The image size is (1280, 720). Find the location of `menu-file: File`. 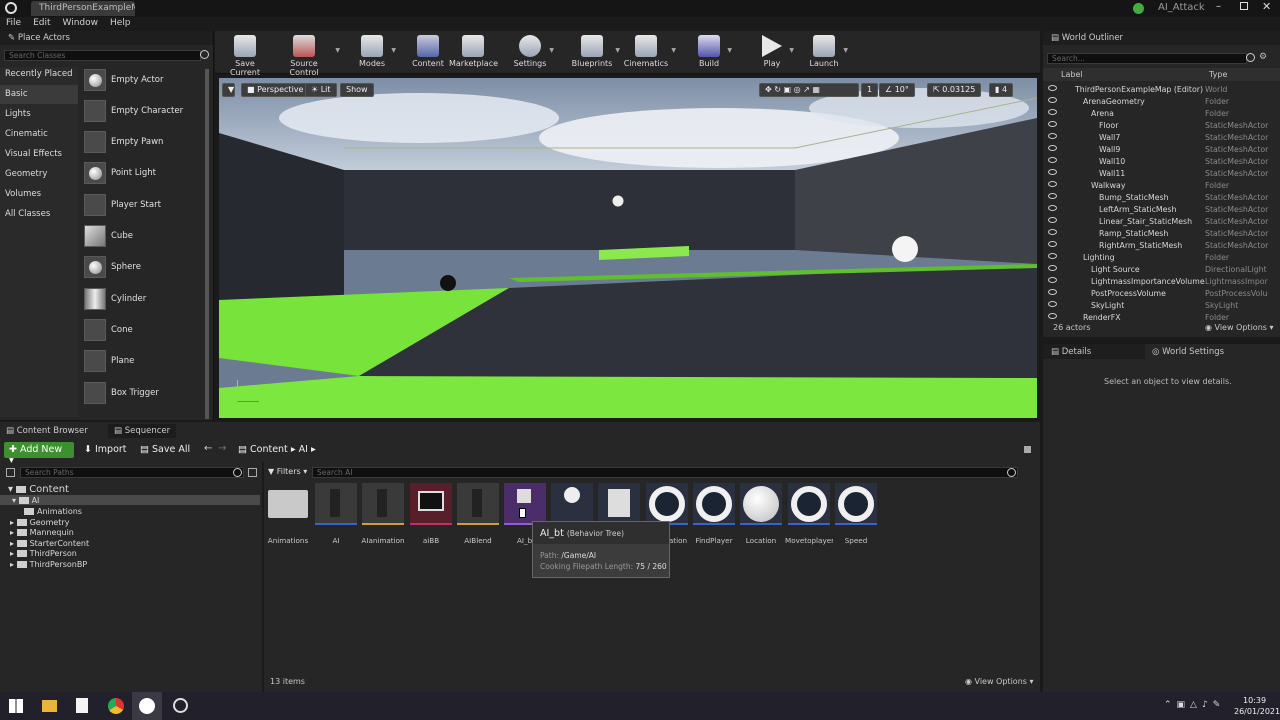

menu-file: File is located at coordinates (13, 23).